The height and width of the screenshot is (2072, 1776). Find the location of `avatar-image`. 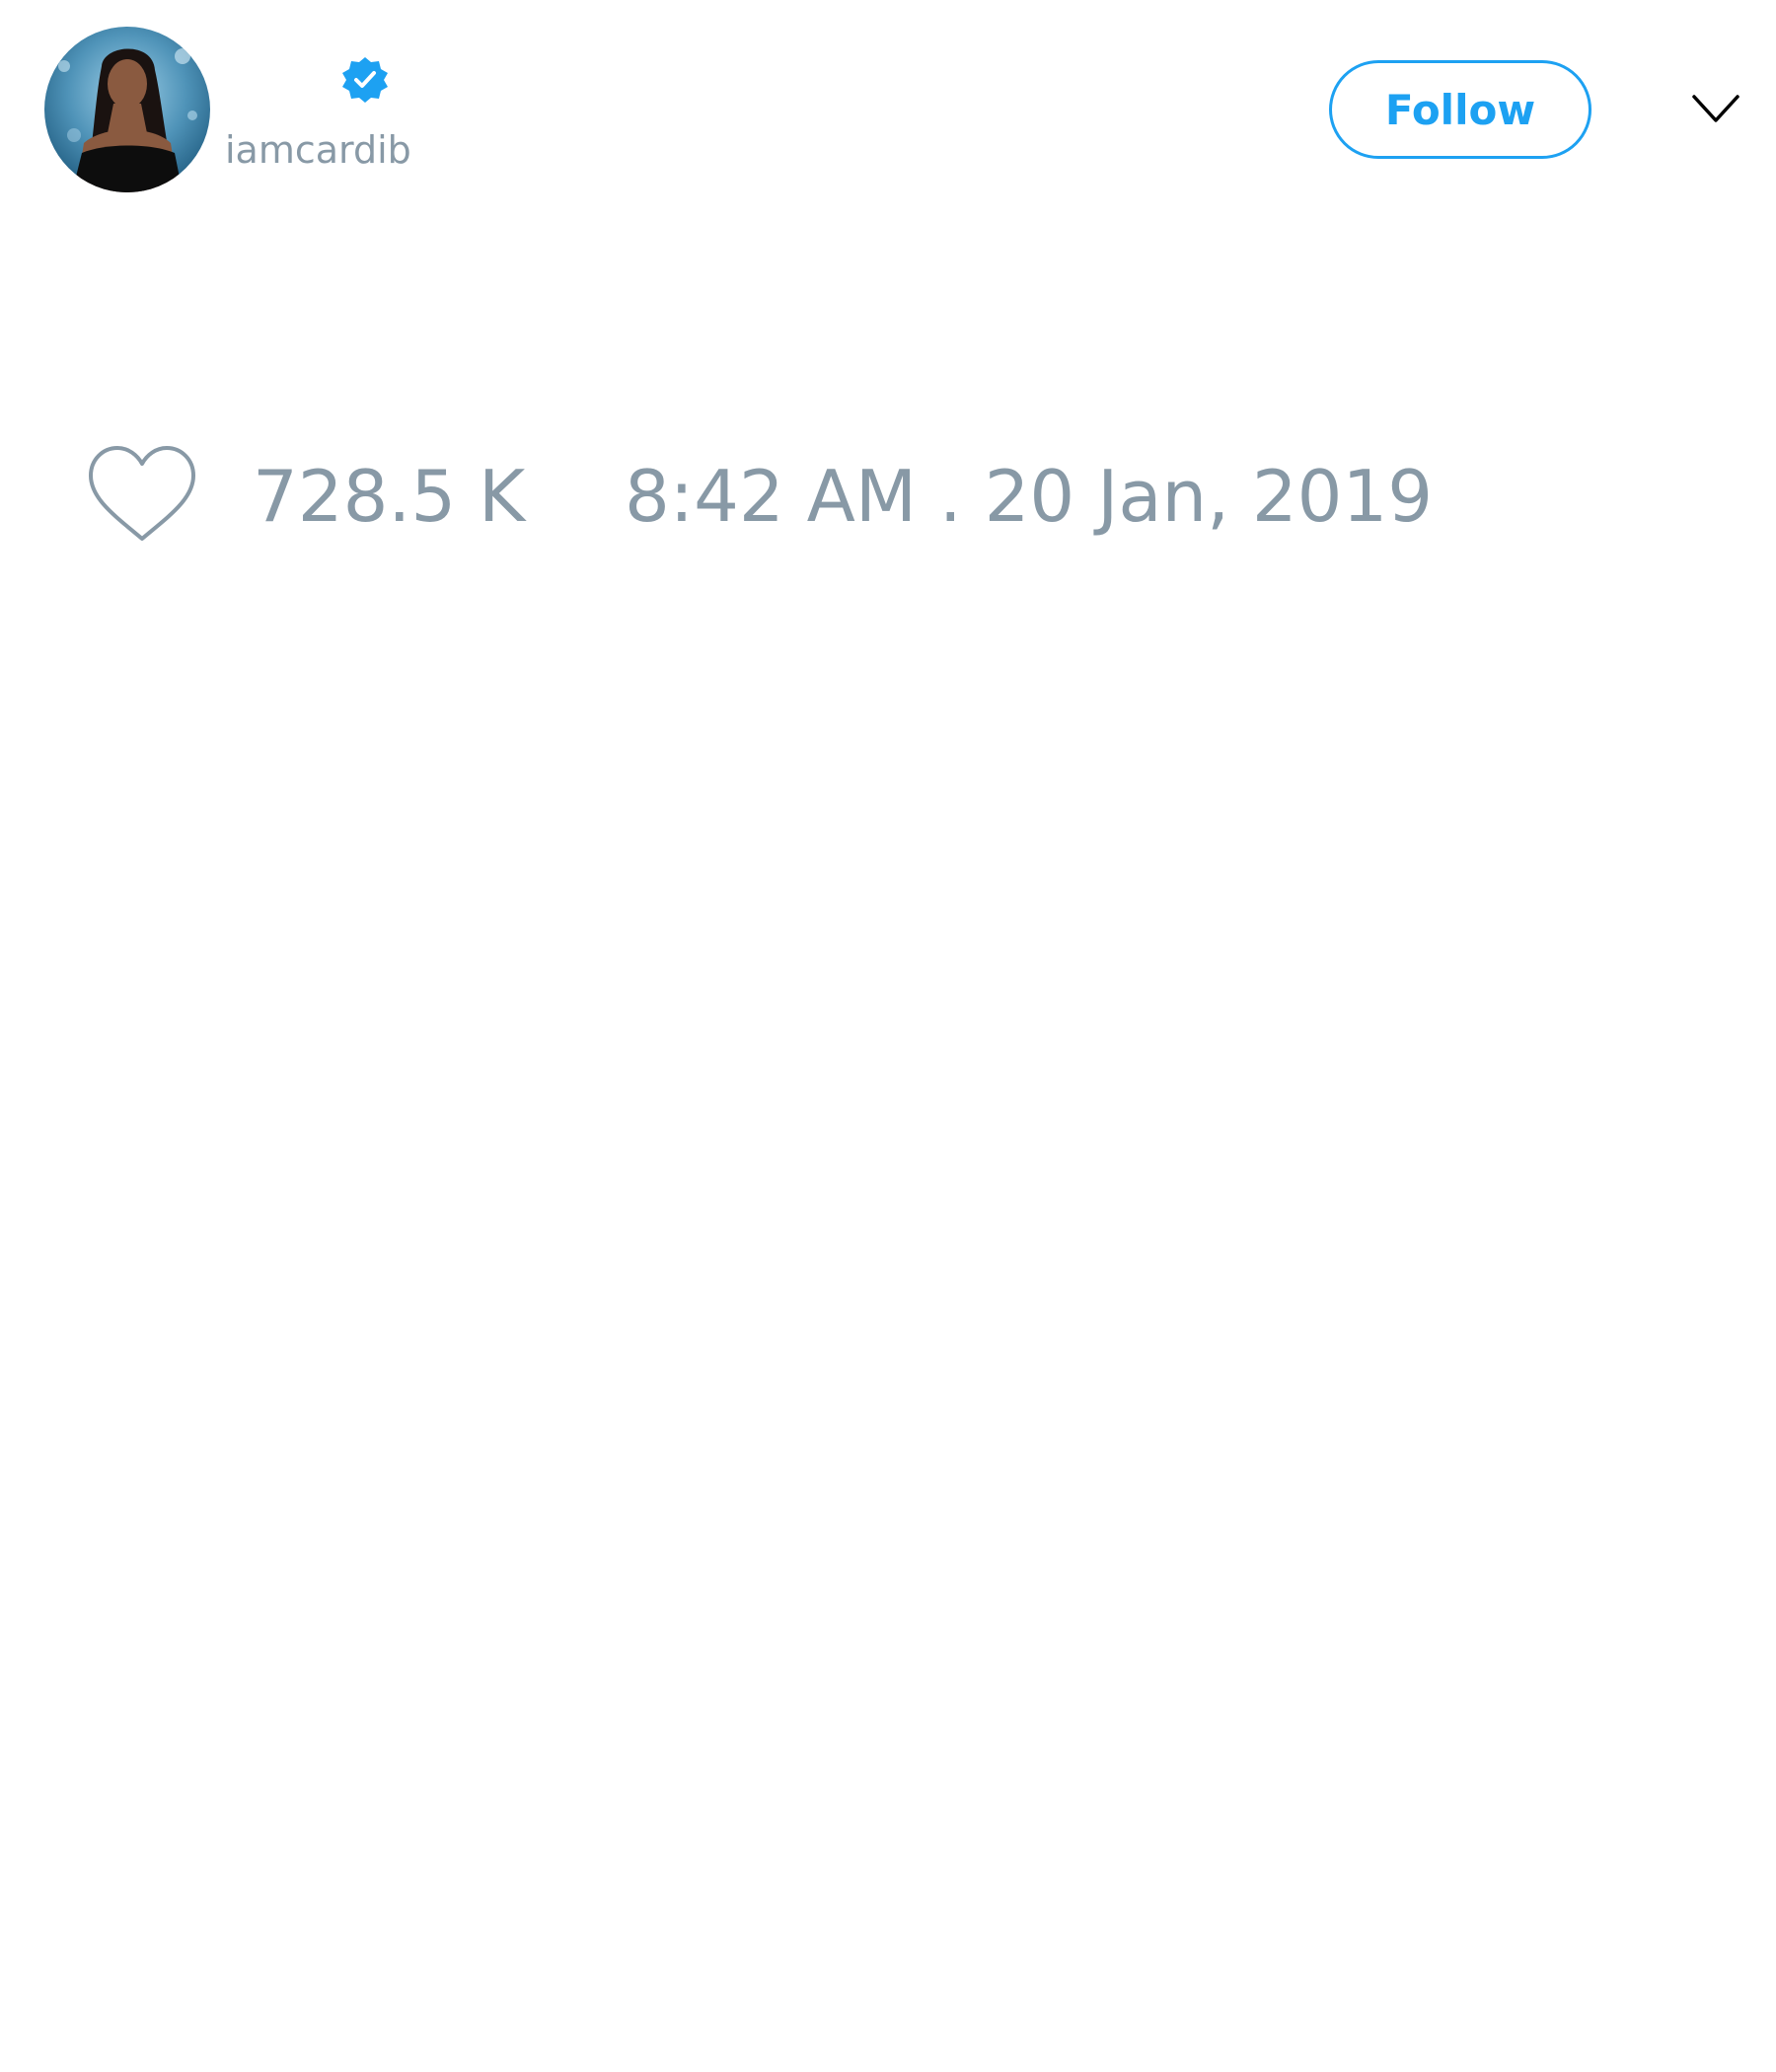

avatar-image is located at coordinates (127, 110).